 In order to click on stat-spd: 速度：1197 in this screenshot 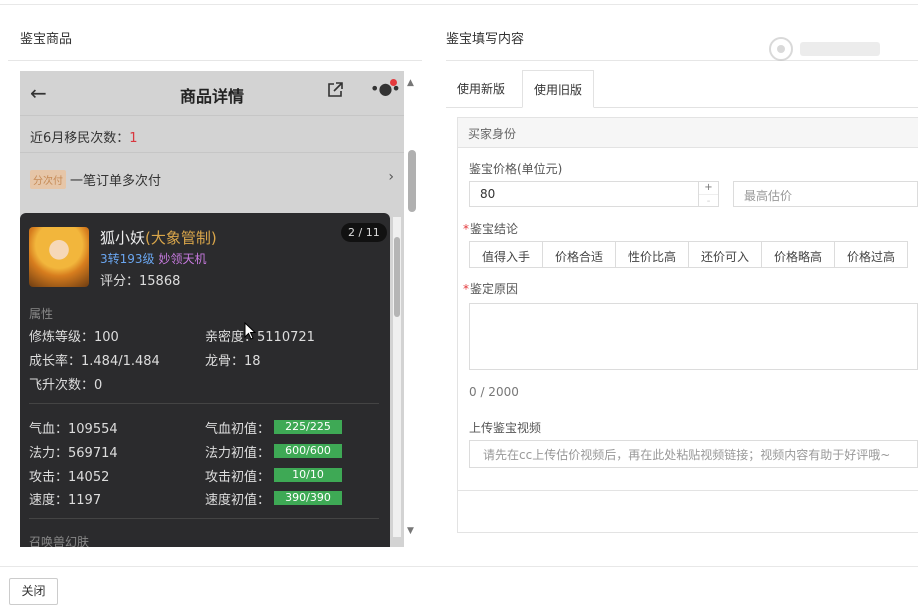, I will do `click(65, 500)`.